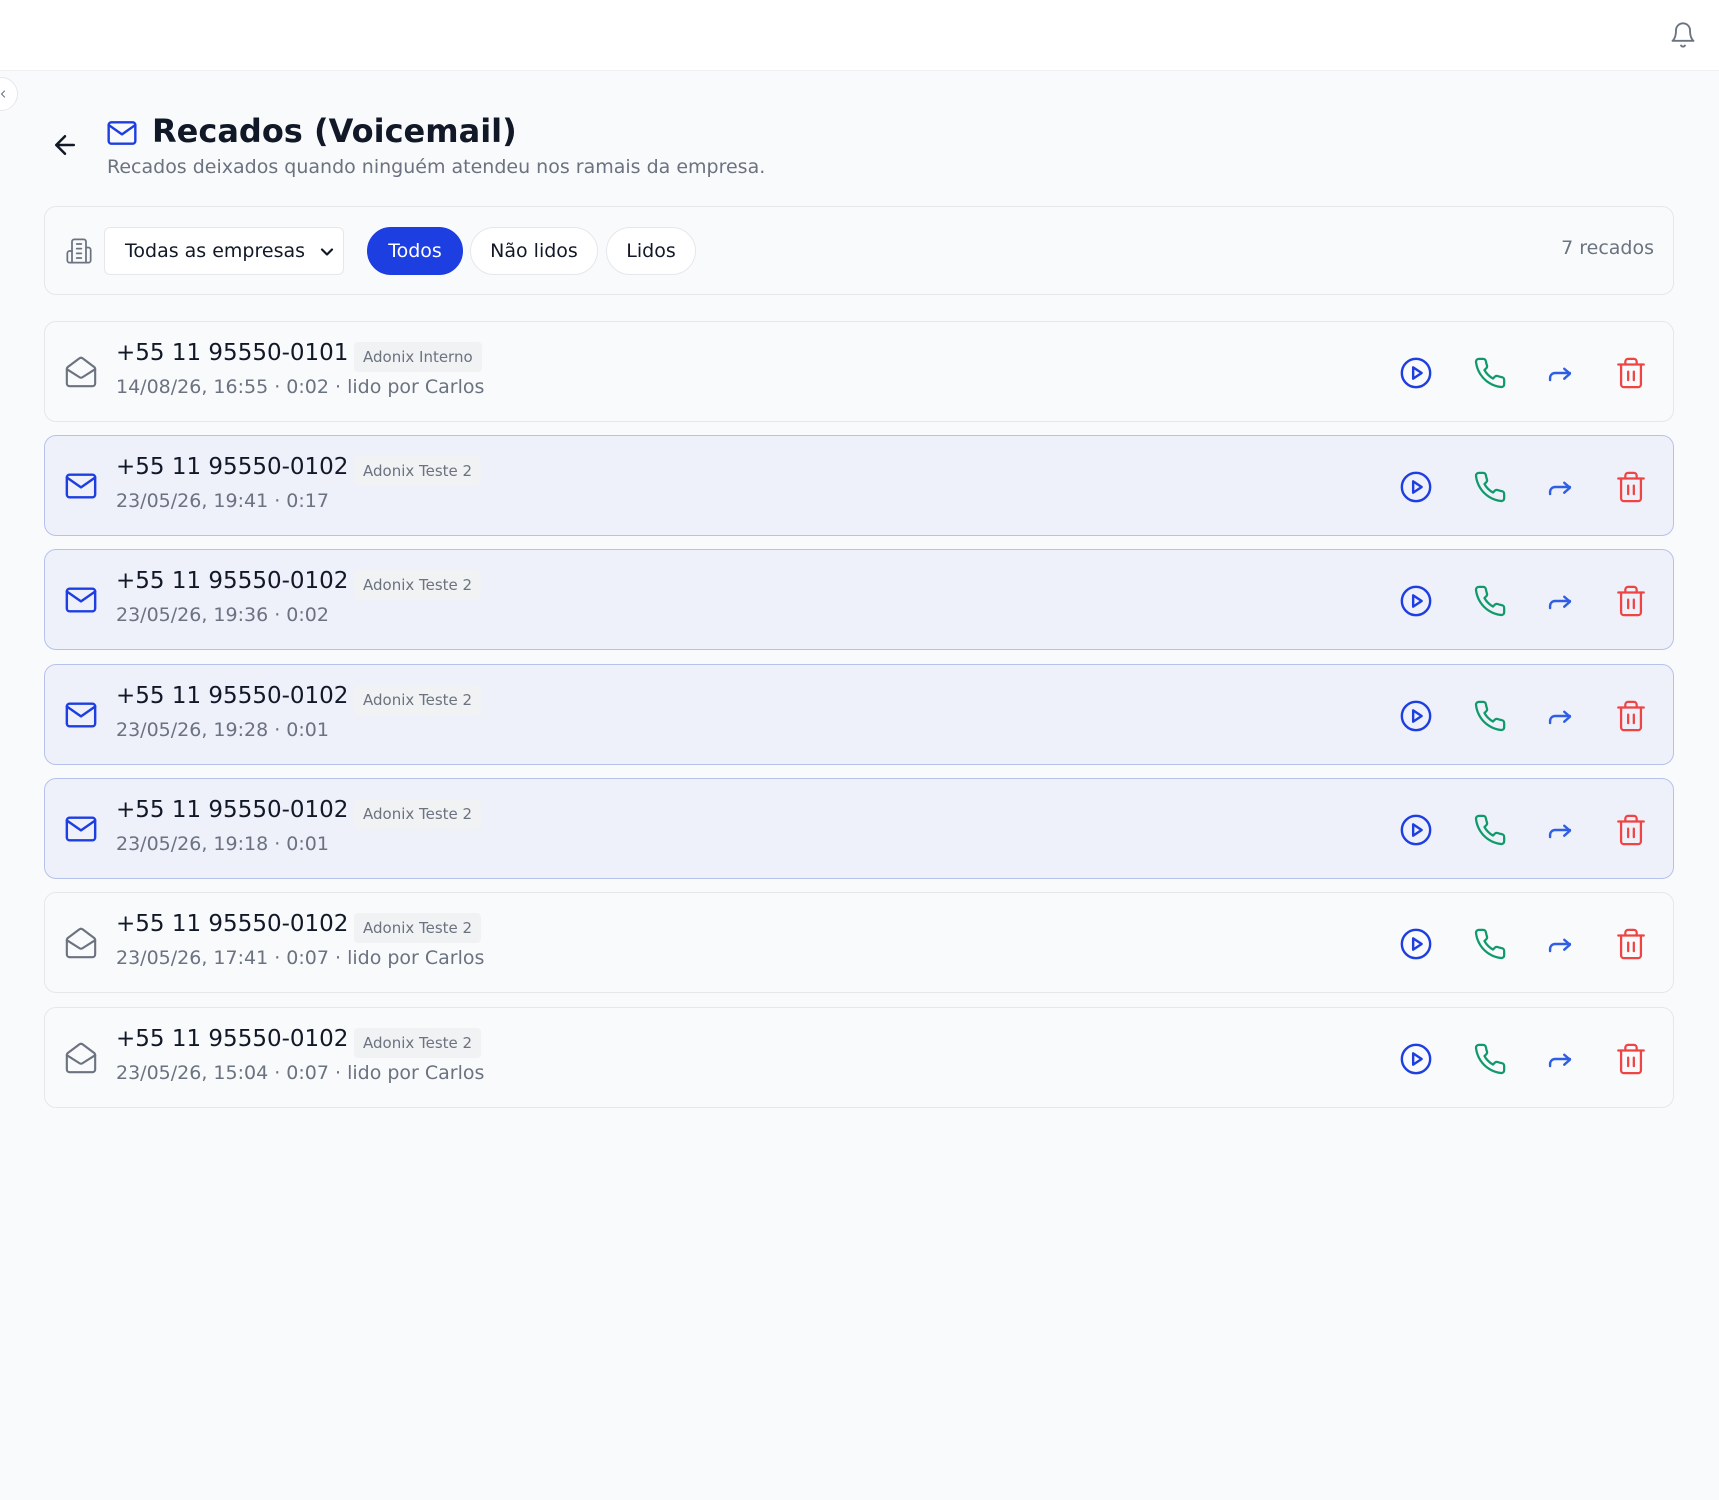 The image size is (1719, 1500). I want to click on voicemail-meta: 14/08/26, 16:55 · 0:02 · lido por Carlos, so click(300, 387).